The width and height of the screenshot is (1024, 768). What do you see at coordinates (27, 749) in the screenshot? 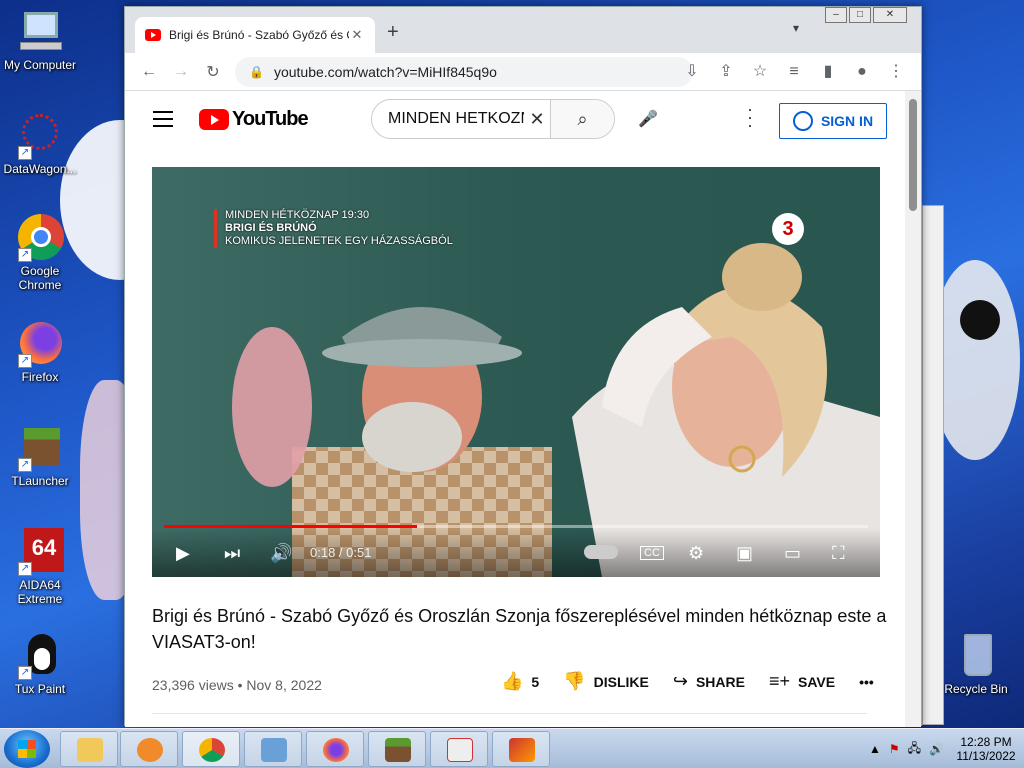
I see `start-button` at bounding box center [27, 749].